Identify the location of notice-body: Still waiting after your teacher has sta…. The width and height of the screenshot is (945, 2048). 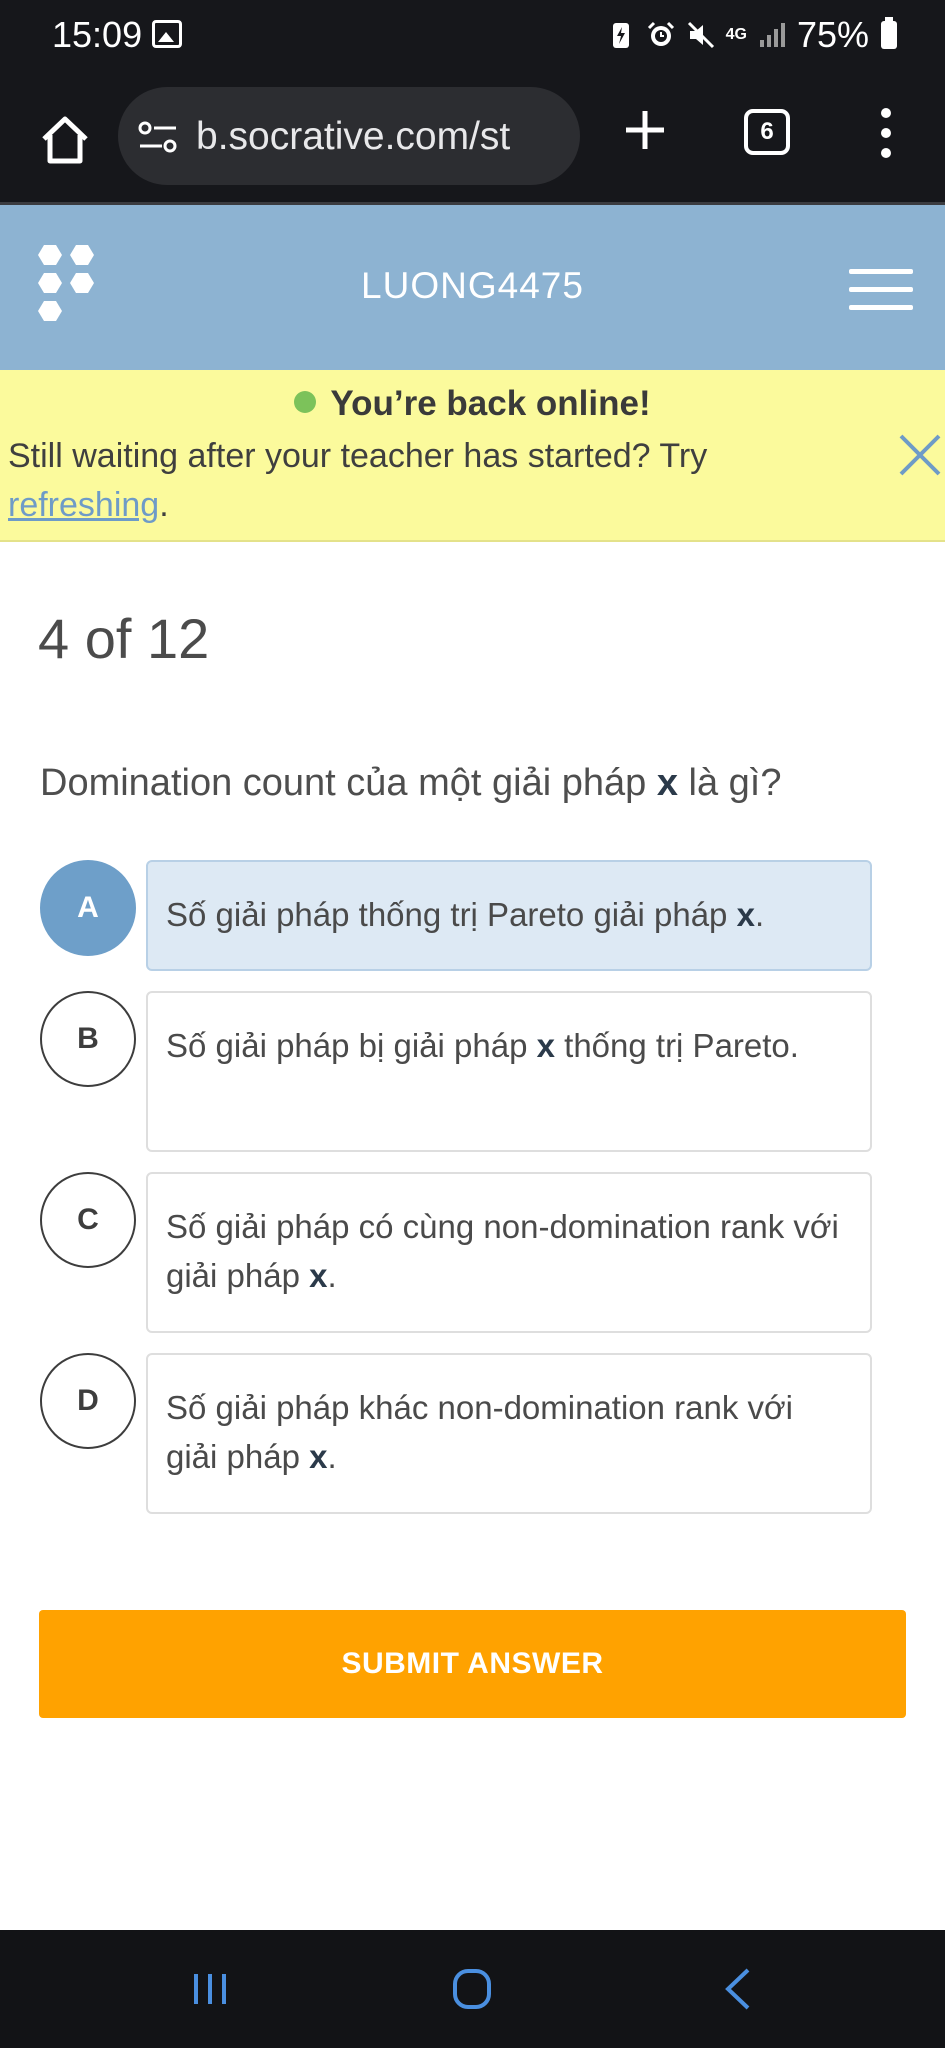
(428, 481).